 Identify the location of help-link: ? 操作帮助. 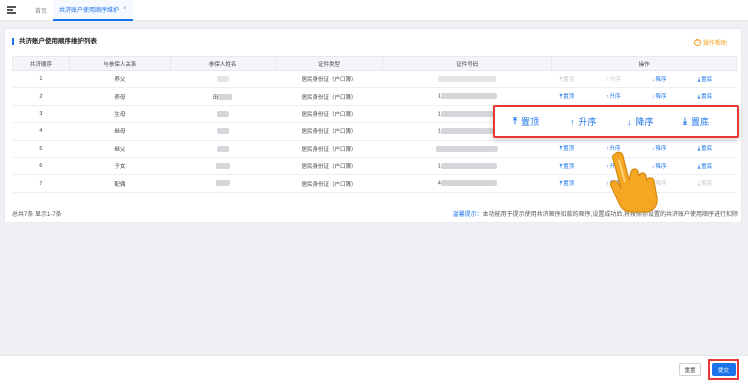
(710, 42).